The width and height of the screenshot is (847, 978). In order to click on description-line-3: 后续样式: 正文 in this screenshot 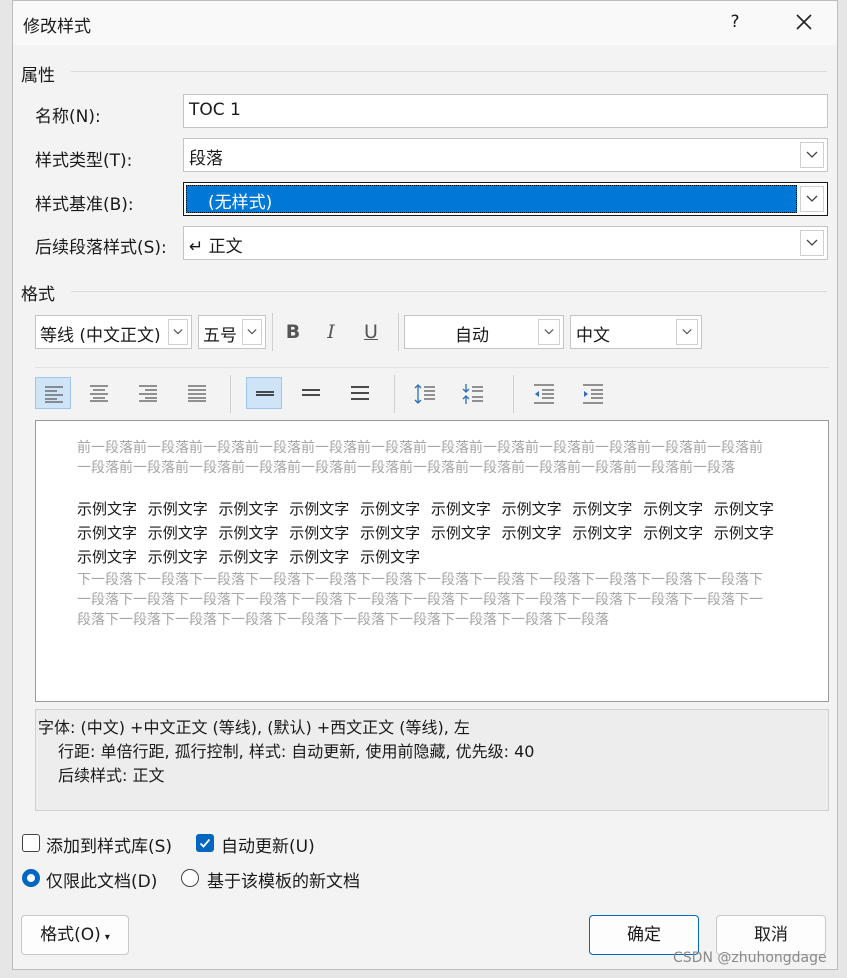, I will do `click(111, 775)`.